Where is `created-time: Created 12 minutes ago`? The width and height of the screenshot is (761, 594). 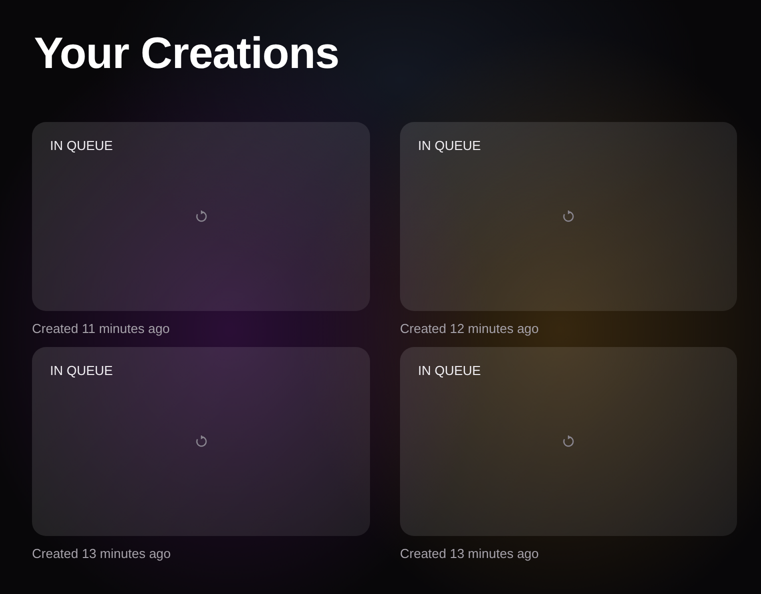 created-time: Created 12 minutes ago is located at coordinates (469, 329).